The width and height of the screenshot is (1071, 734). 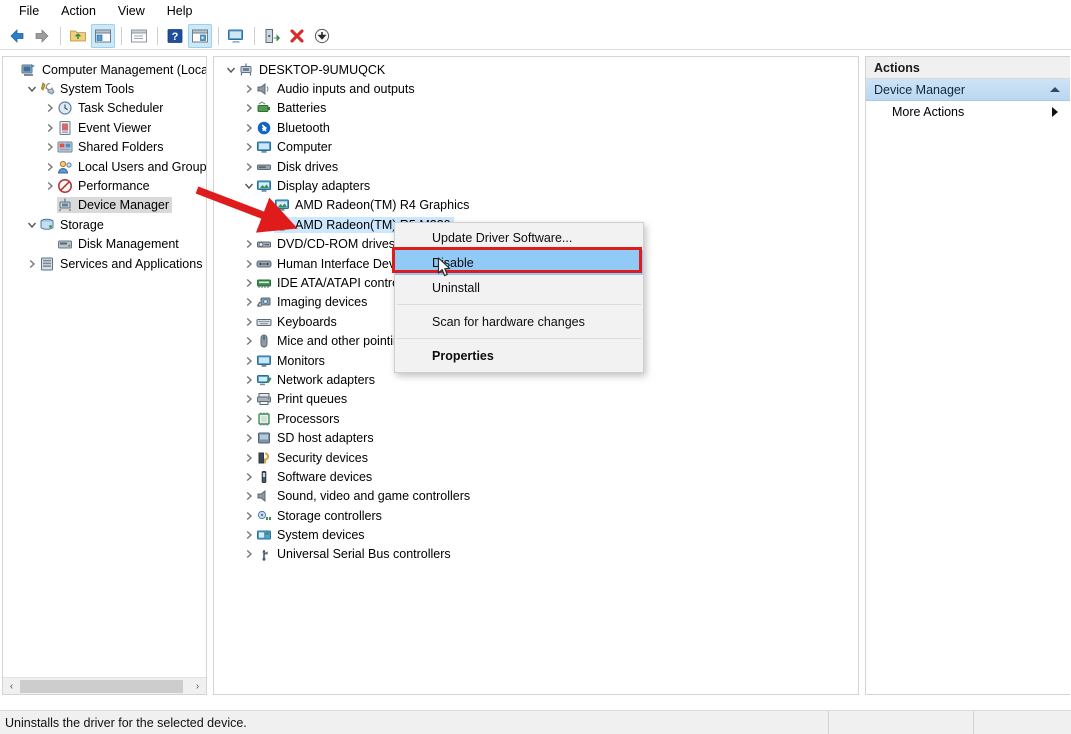 What do you see at coordinates (88, 89) in the screenshot?
I see `row-selection-area: System Tools` at bounding box center [88, 89].